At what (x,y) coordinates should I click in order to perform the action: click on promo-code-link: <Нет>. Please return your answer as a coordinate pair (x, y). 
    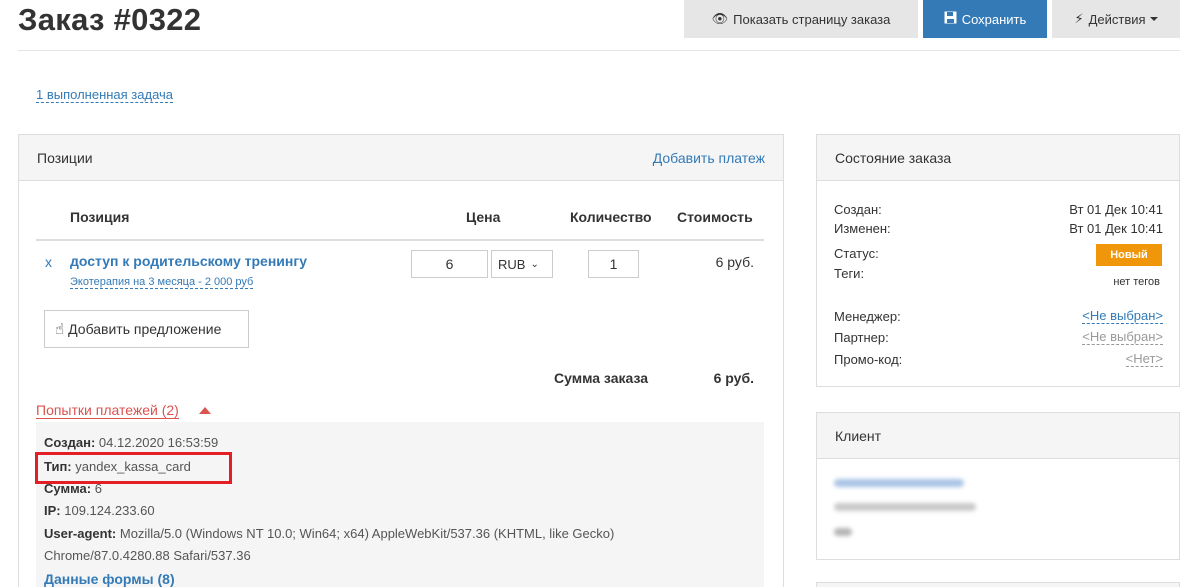
    Looking at the image, I should click on (1144, 359).